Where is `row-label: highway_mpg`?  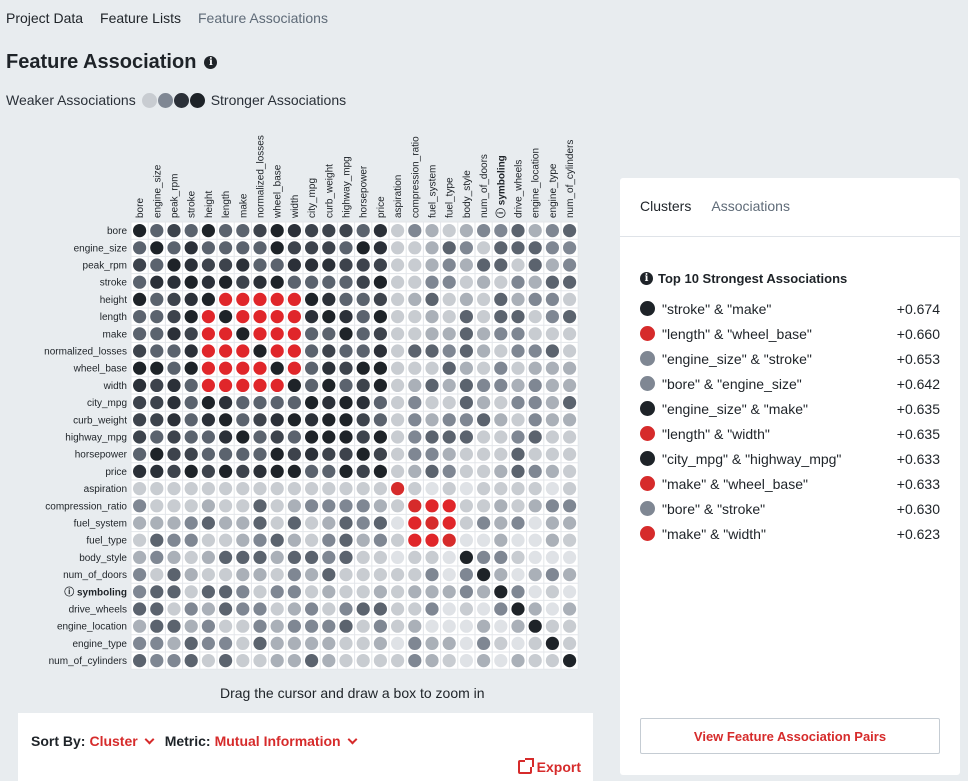
row-label: highway_mpg is located at coordinates (96, 438).